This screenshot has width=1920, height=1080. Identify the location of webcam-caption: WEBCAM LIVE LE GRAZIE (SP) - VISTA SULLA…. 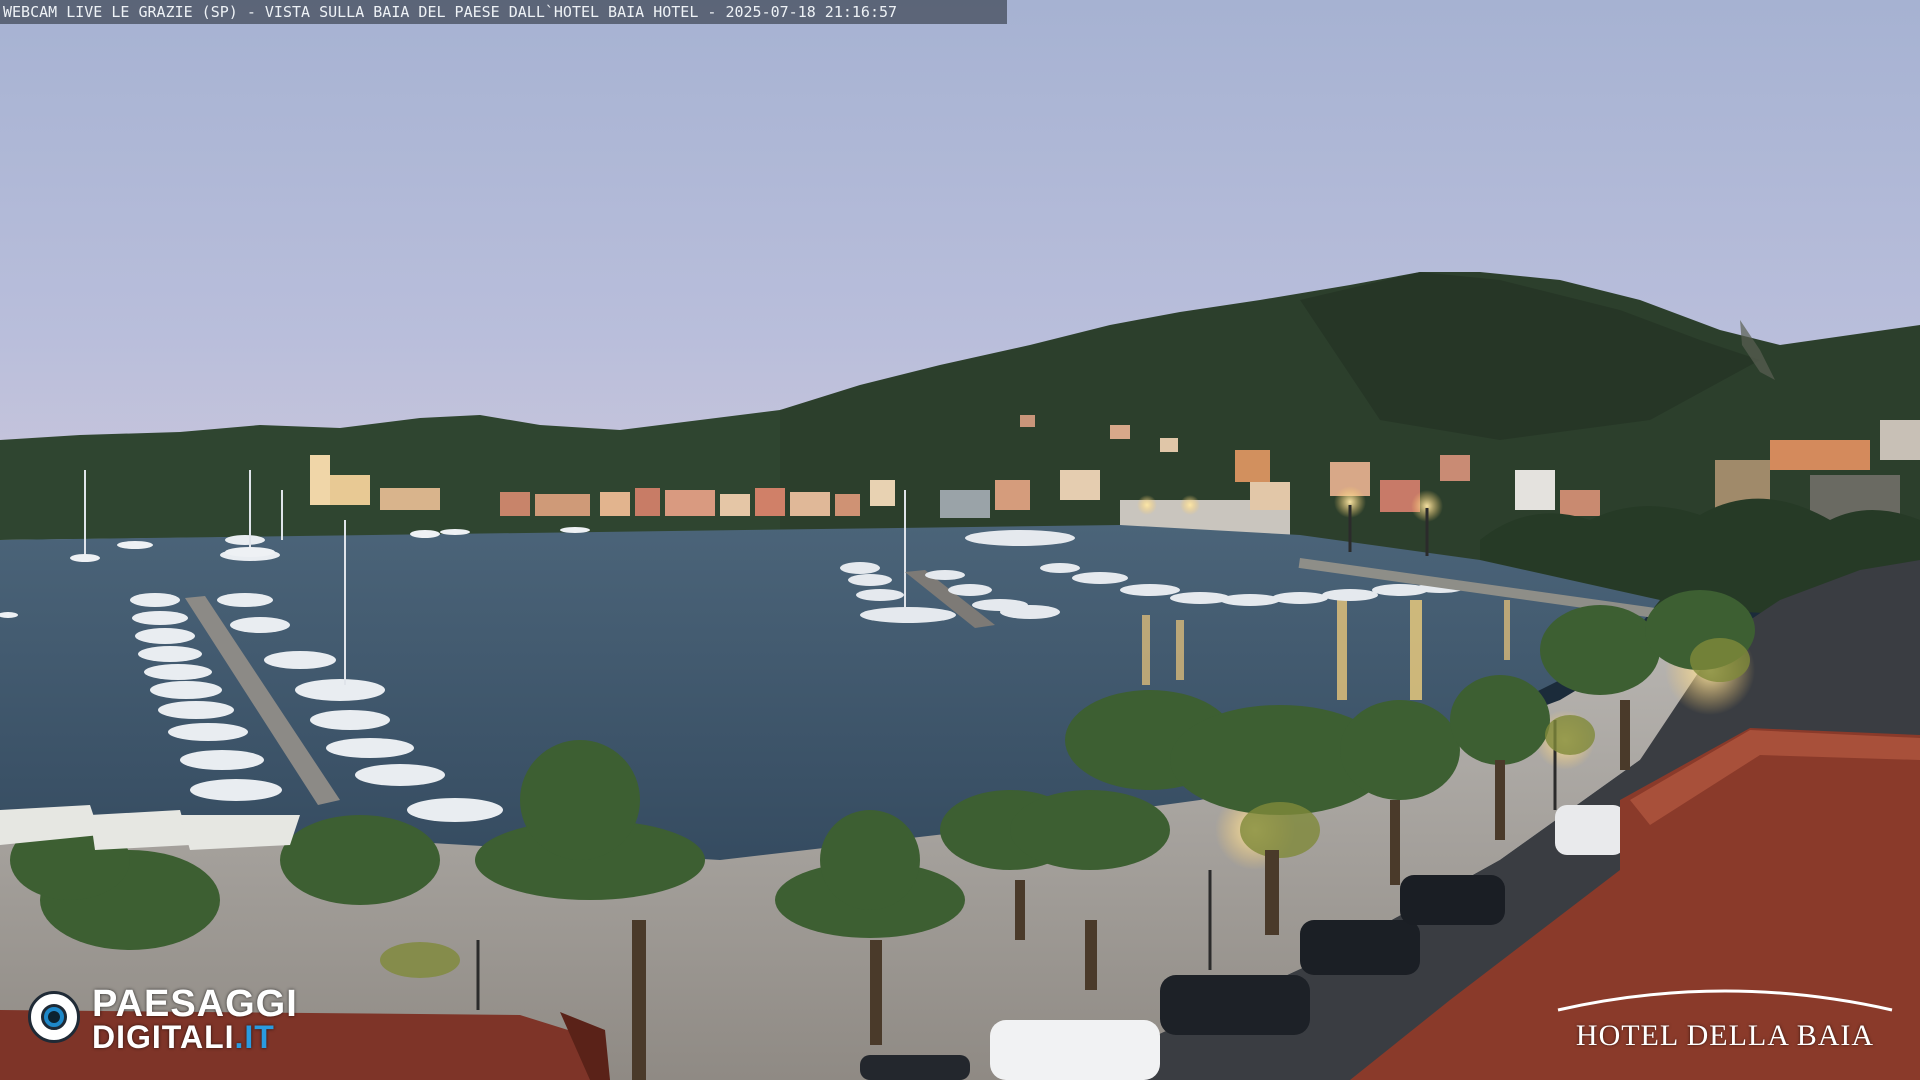
(503, 12).